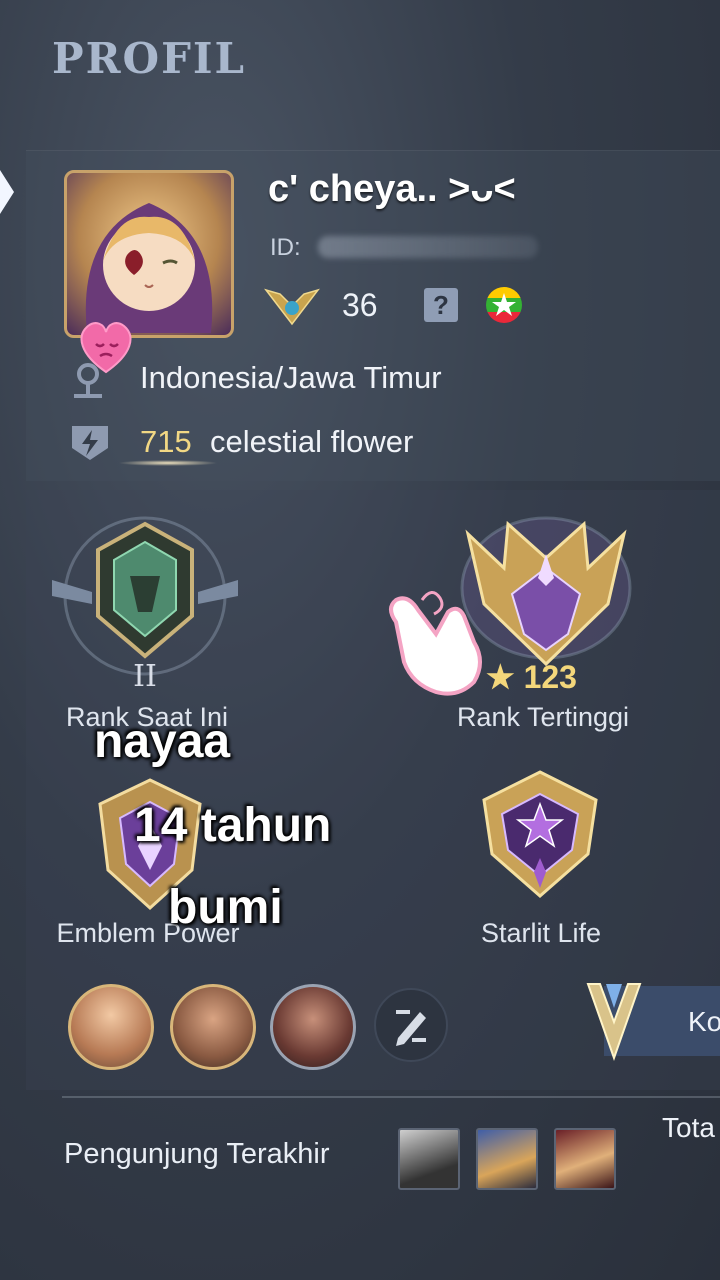  I want to click on help-icon: ?, so click(441, 305).